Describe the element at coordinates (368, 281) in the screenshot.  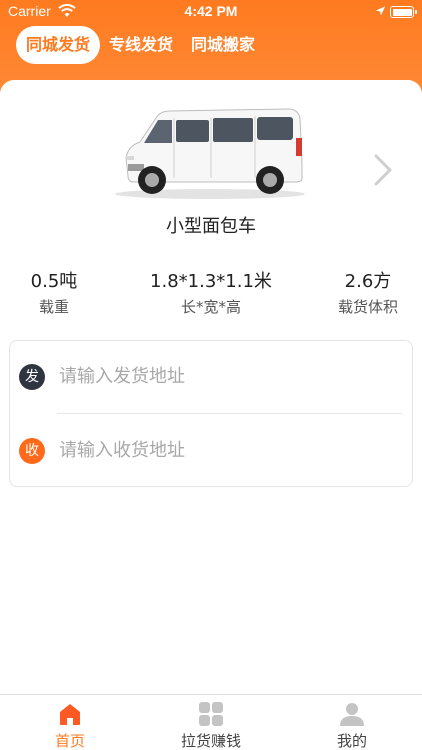
I see `spec-volume-value: 2.6方` at that location.